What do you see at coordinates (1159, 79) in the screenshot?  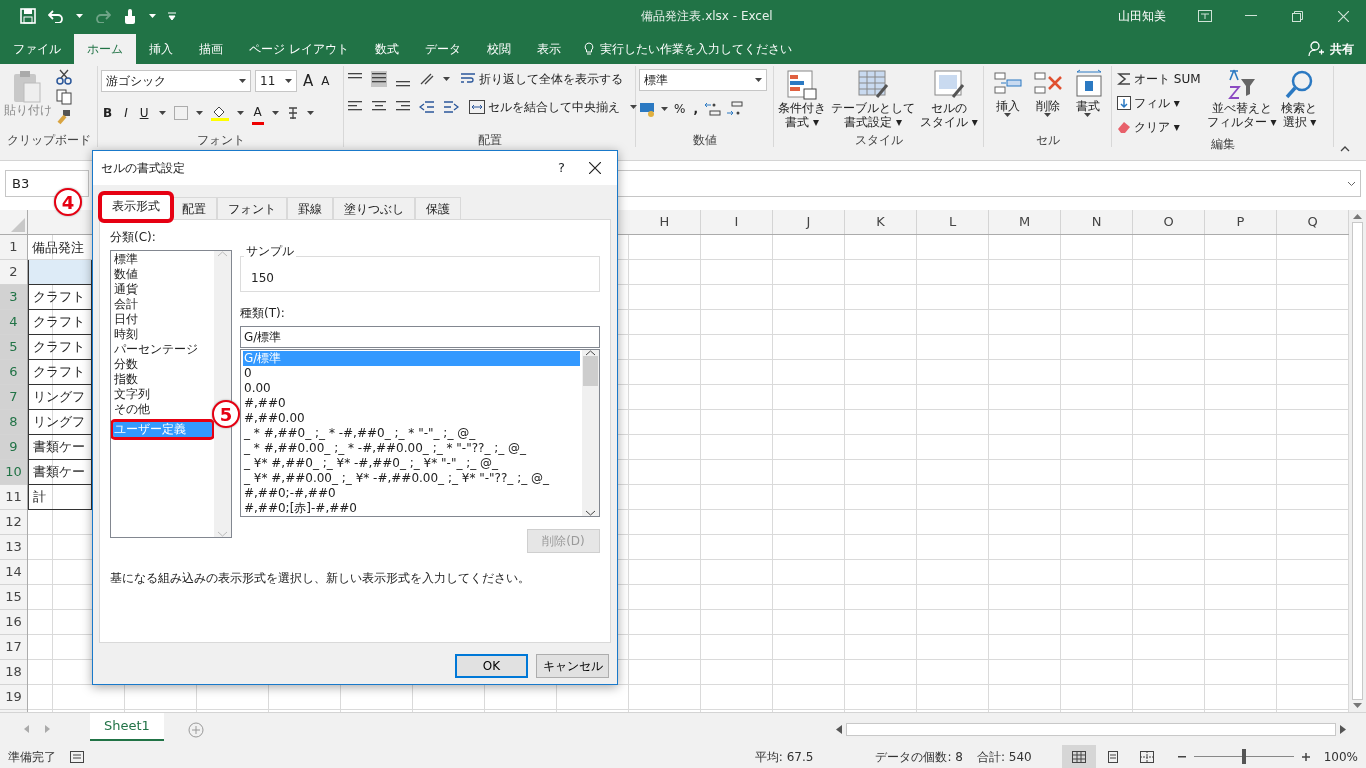 I see `autosum-button: オート SUM` at bounding box center [1159, 79].